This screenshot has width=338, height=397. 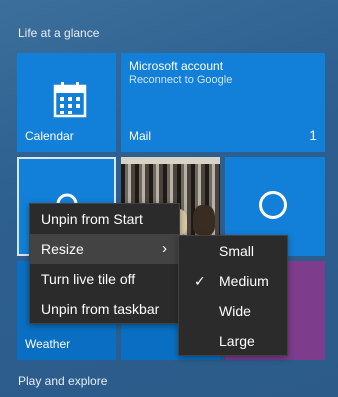 What do you see at coordinates (200, 281) in the screenshot?
I see `checkmark-icon: ✓` at bounding box center [200, 281].